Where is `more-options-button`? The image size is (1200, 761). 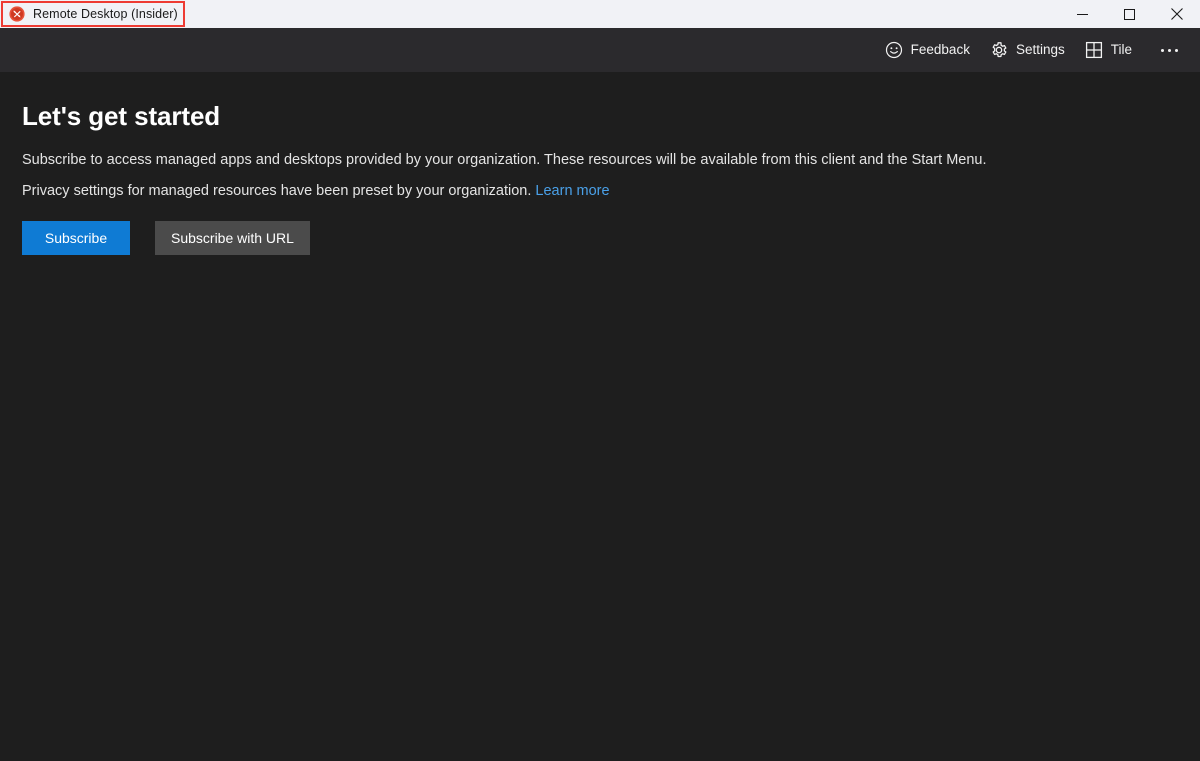 more-options-button is located at coordinates (1169, 50).